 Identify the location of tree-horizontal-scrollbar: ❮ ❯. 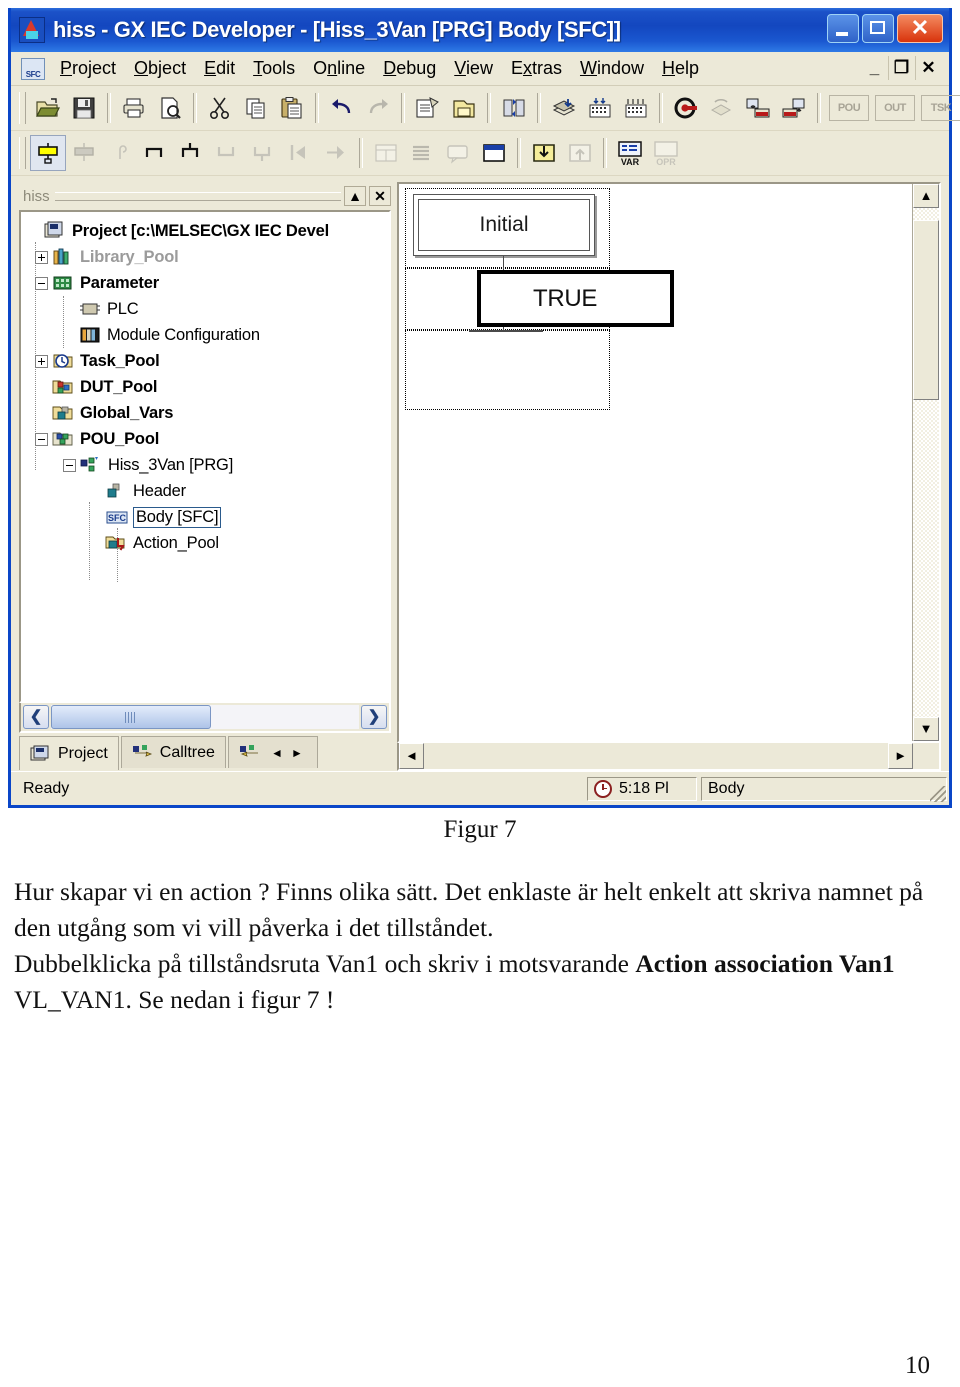
(205, 718).